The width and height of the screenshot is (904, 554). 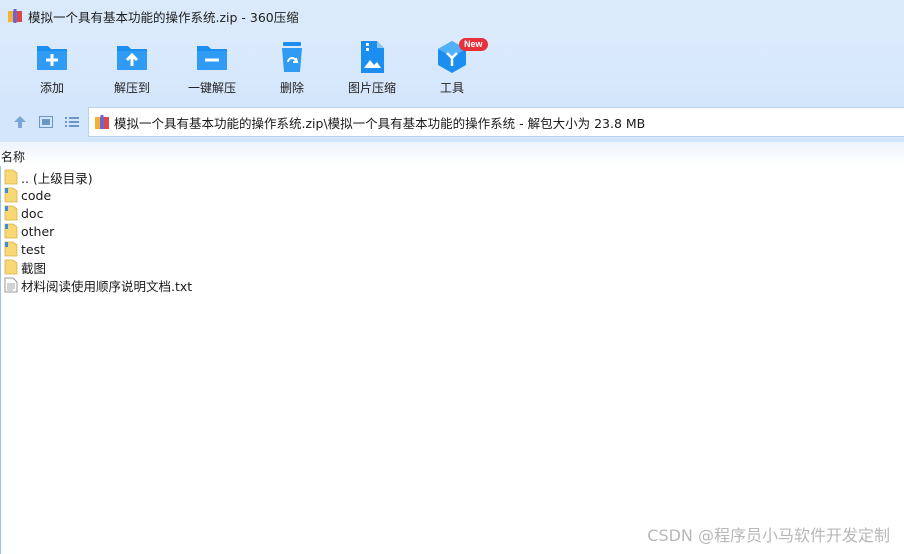 I want to click on list-item-name: other, so click(x=38, y=231).